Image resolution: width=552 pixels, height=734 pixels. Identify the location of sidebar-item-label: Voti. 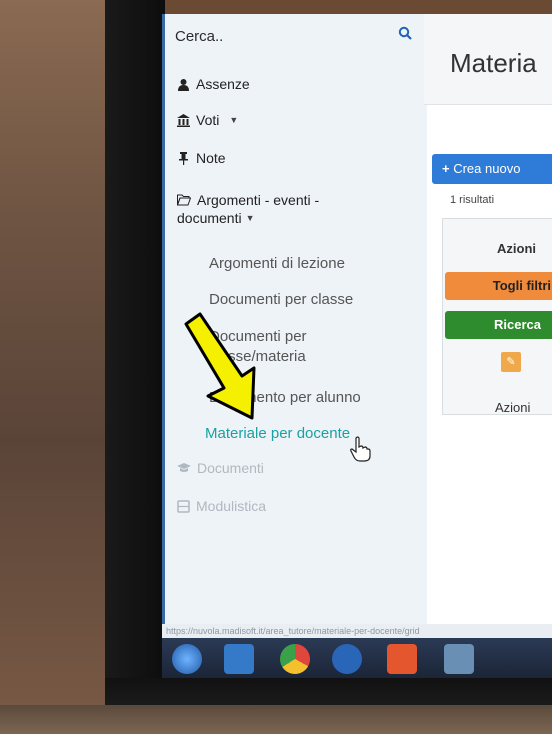
(208, 120).